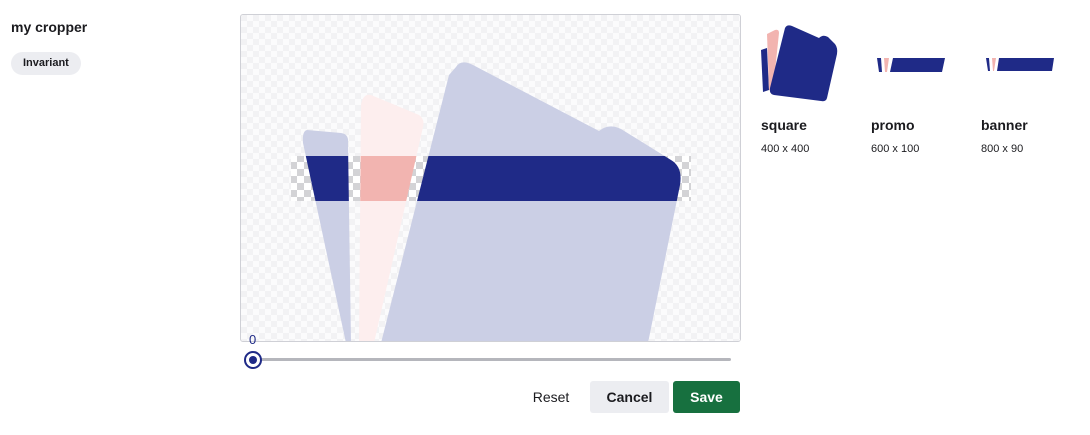  I want to click on preview-banner-label: banner, so click(1004, 125).